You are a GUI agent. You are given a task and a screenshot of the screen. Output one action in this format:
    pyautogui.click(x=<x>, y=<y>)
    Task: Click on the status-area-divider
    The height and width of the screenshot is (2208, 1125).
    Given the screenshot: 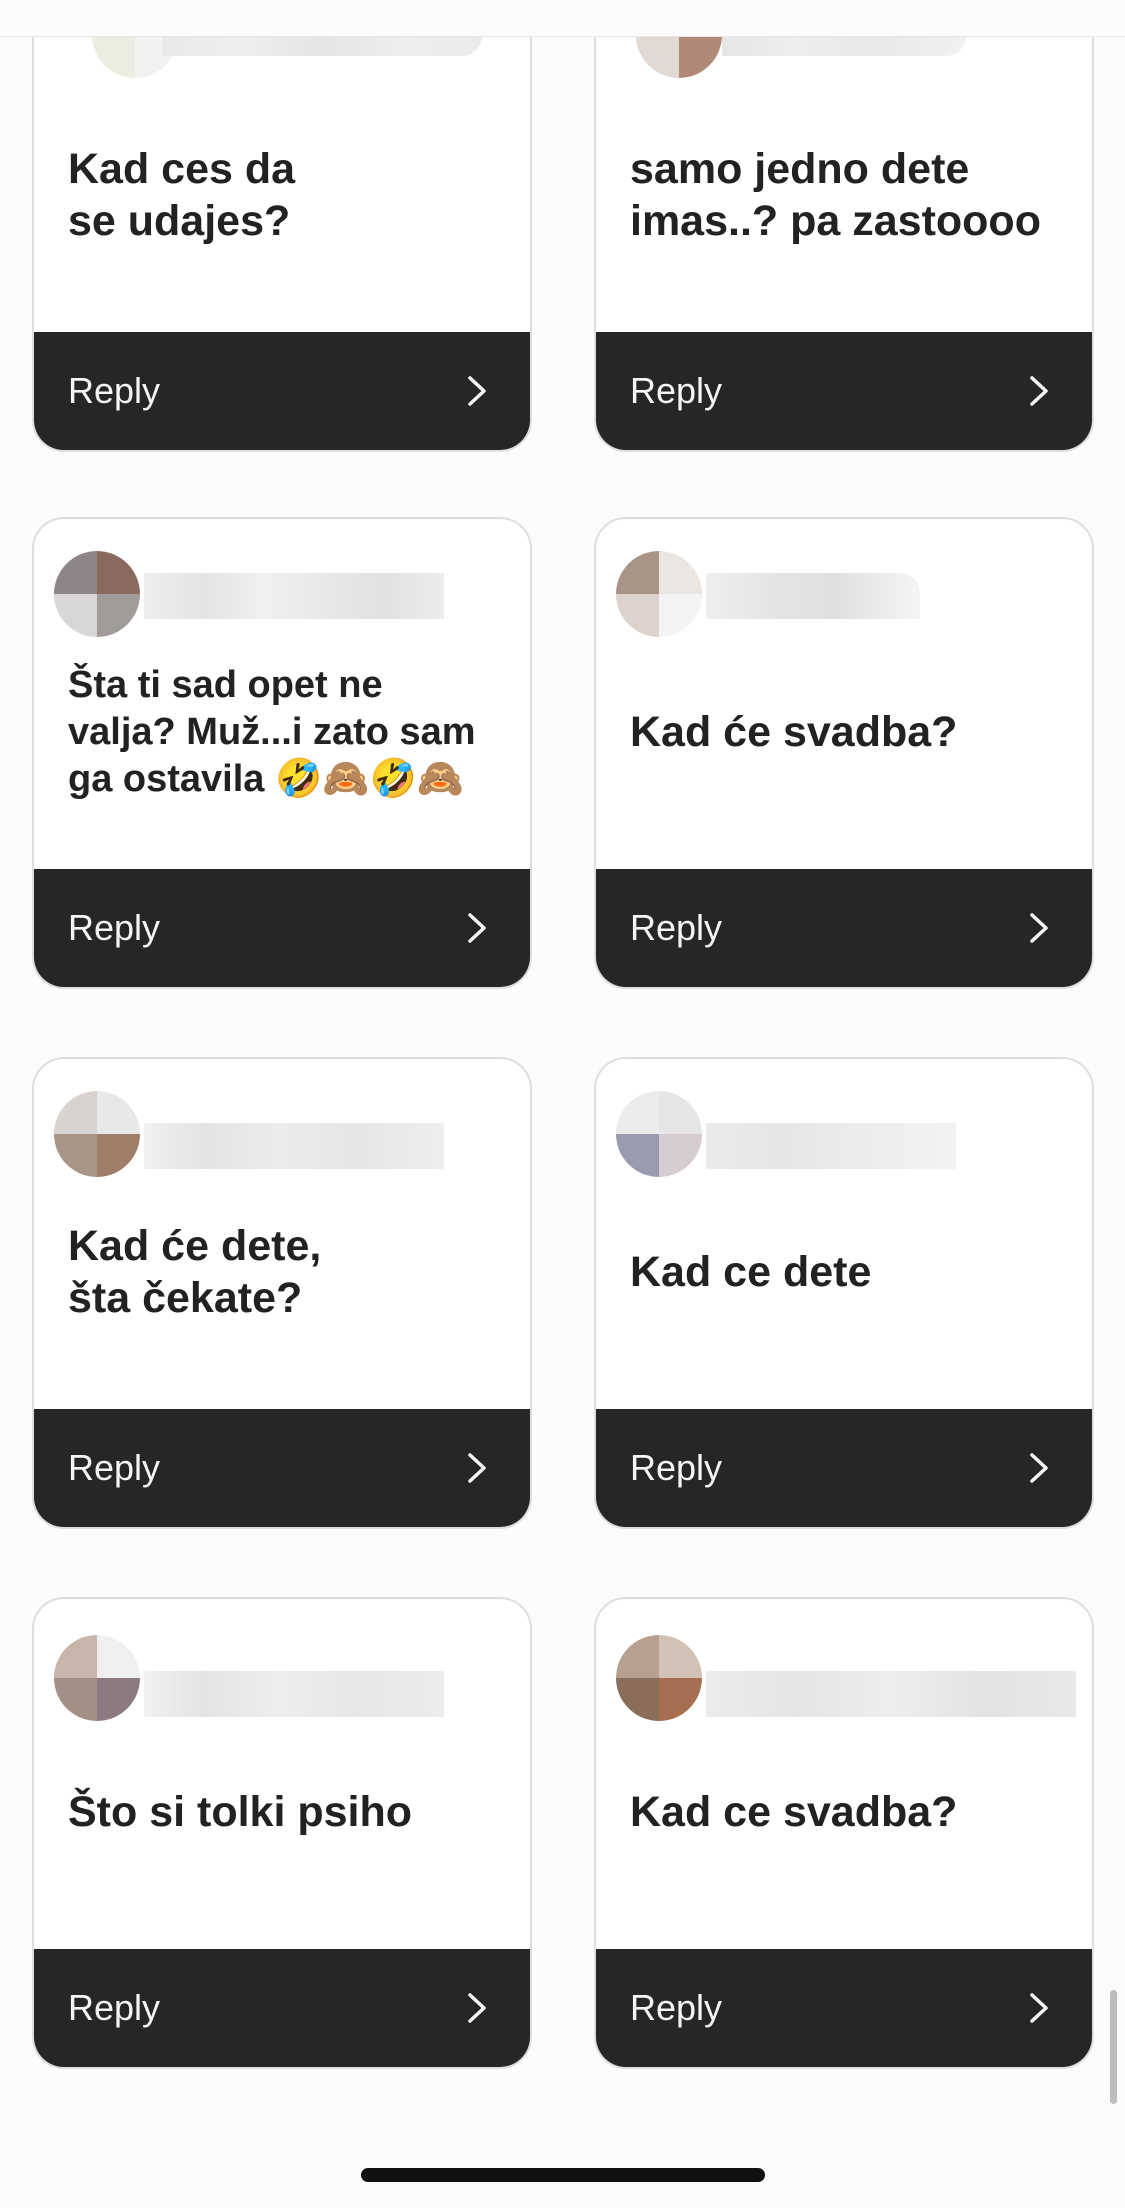 What is the action you would take?
    pyautogui.click(x=562, y=18)
    